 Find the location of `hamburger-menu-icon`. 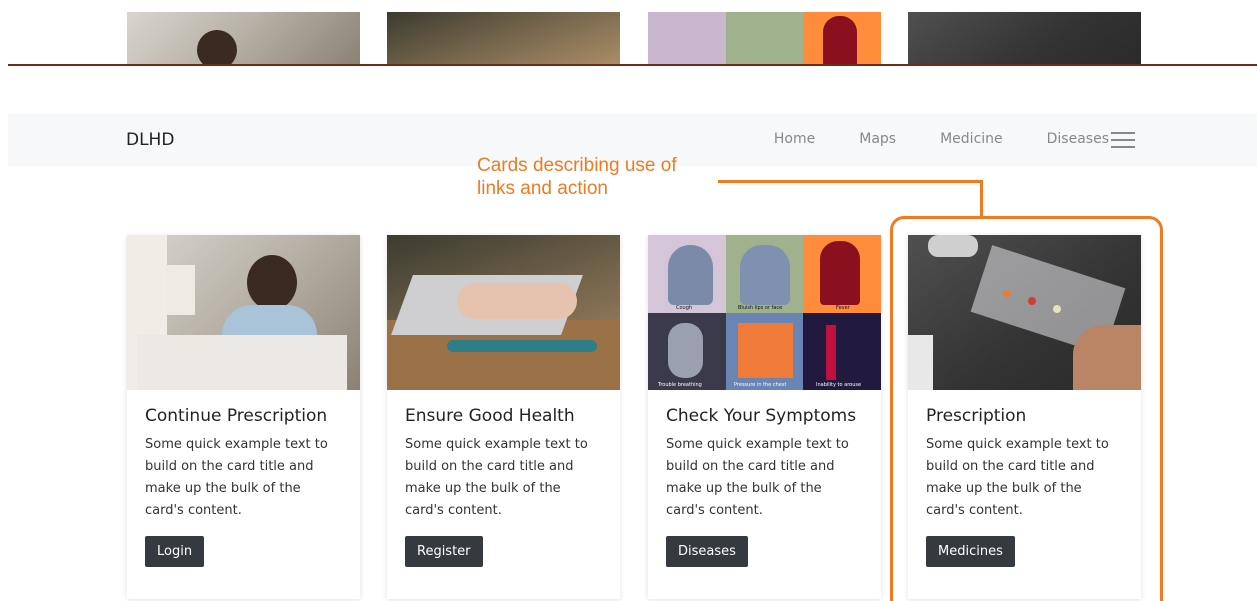

hamburger-menu-icon is located at coordinates (1123, 140).